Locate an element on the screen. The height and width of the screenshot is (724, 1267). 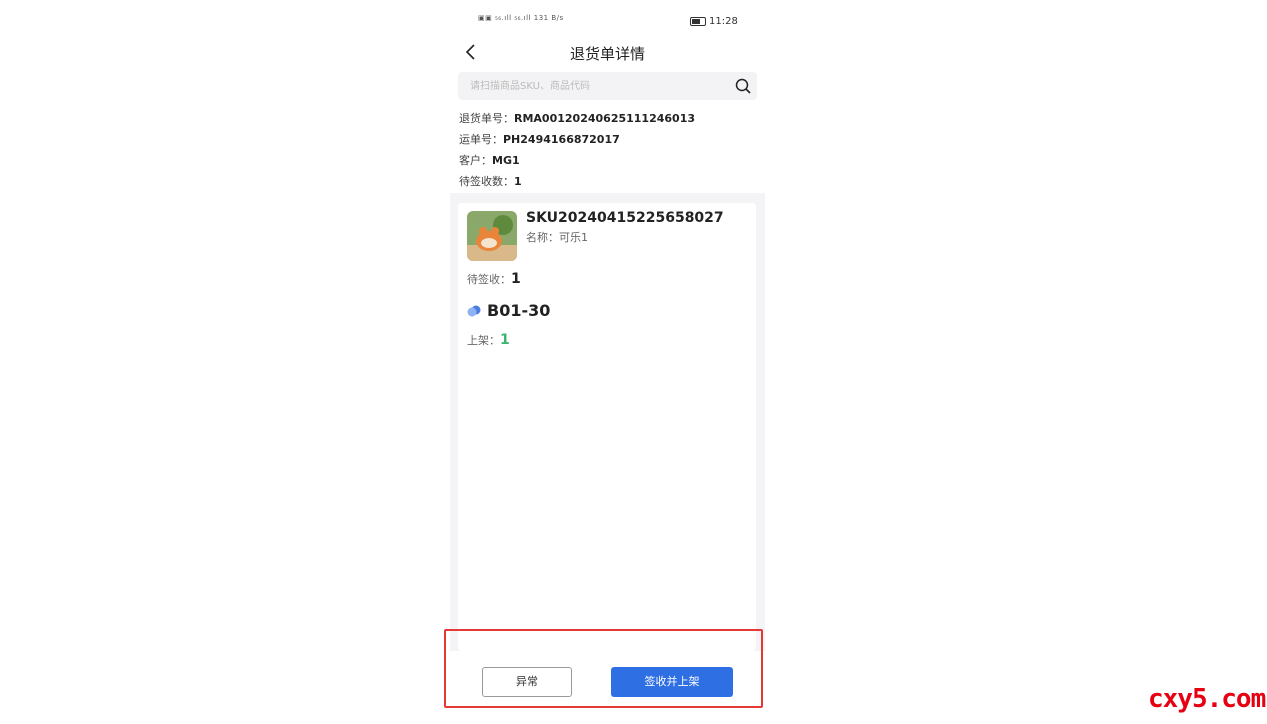
waybill-row: 运单号：PH2494166872017 is located at coordinates (539, 139).